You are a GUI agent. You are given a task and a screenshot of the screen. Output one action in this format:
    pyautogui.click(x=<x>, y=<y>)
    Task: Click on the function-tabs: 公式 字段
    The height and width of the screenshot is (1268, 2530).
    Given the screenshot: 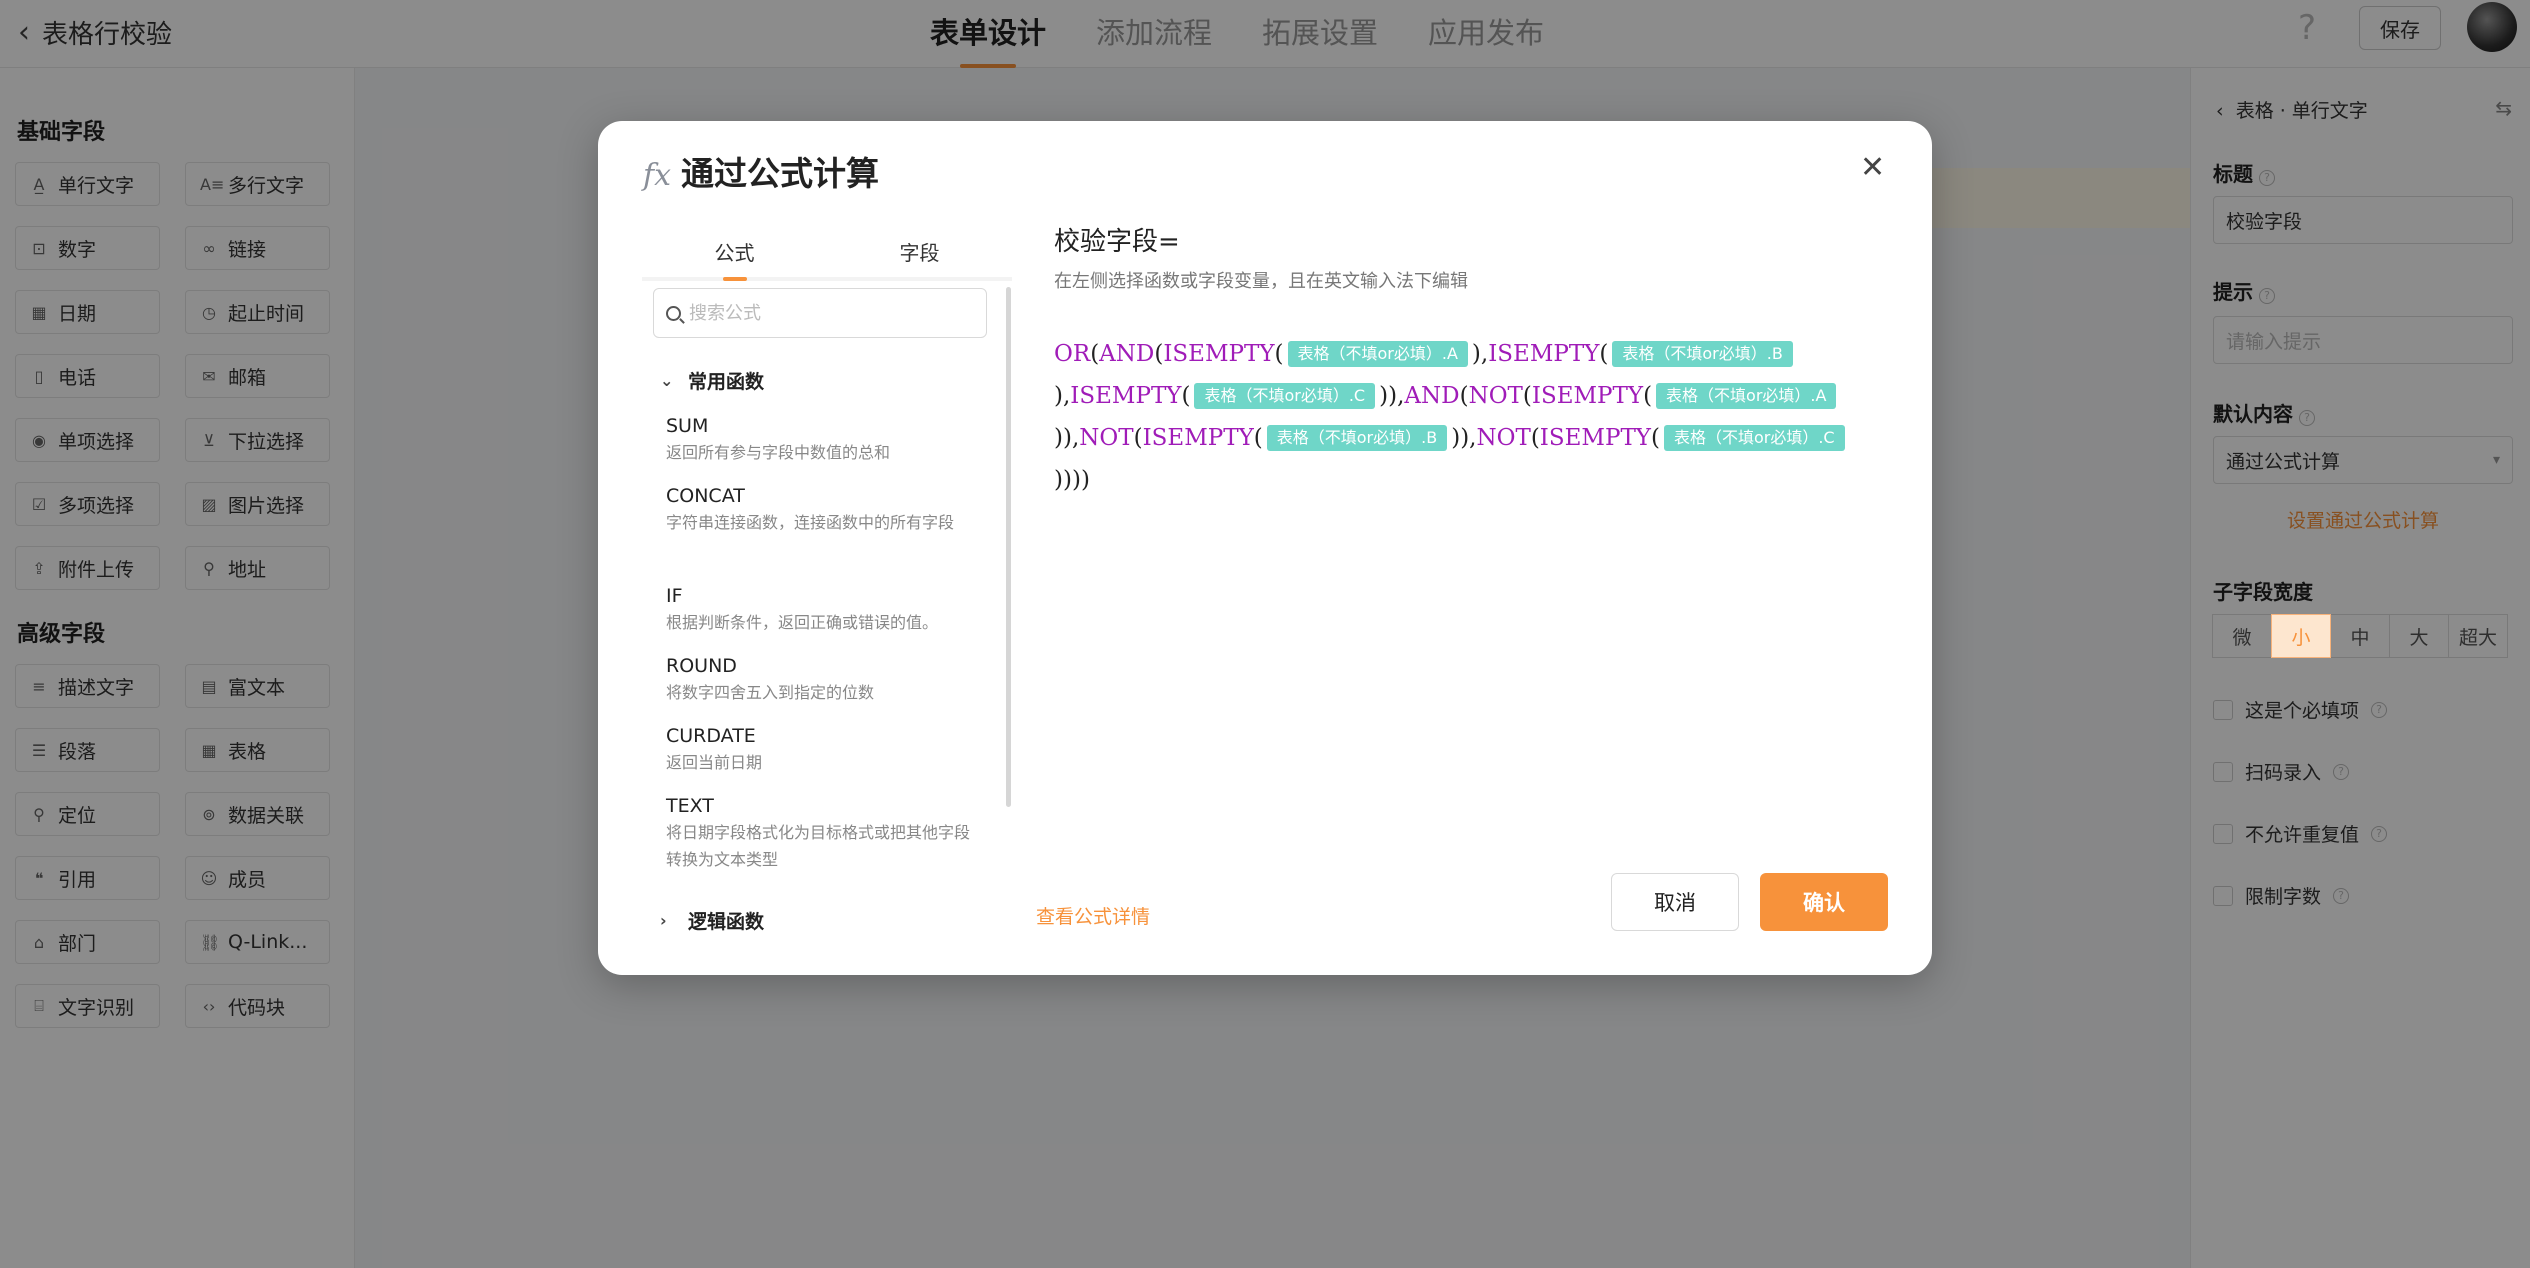 What is the action you would take?
    pyautogui.click(x=827, y=251)
    